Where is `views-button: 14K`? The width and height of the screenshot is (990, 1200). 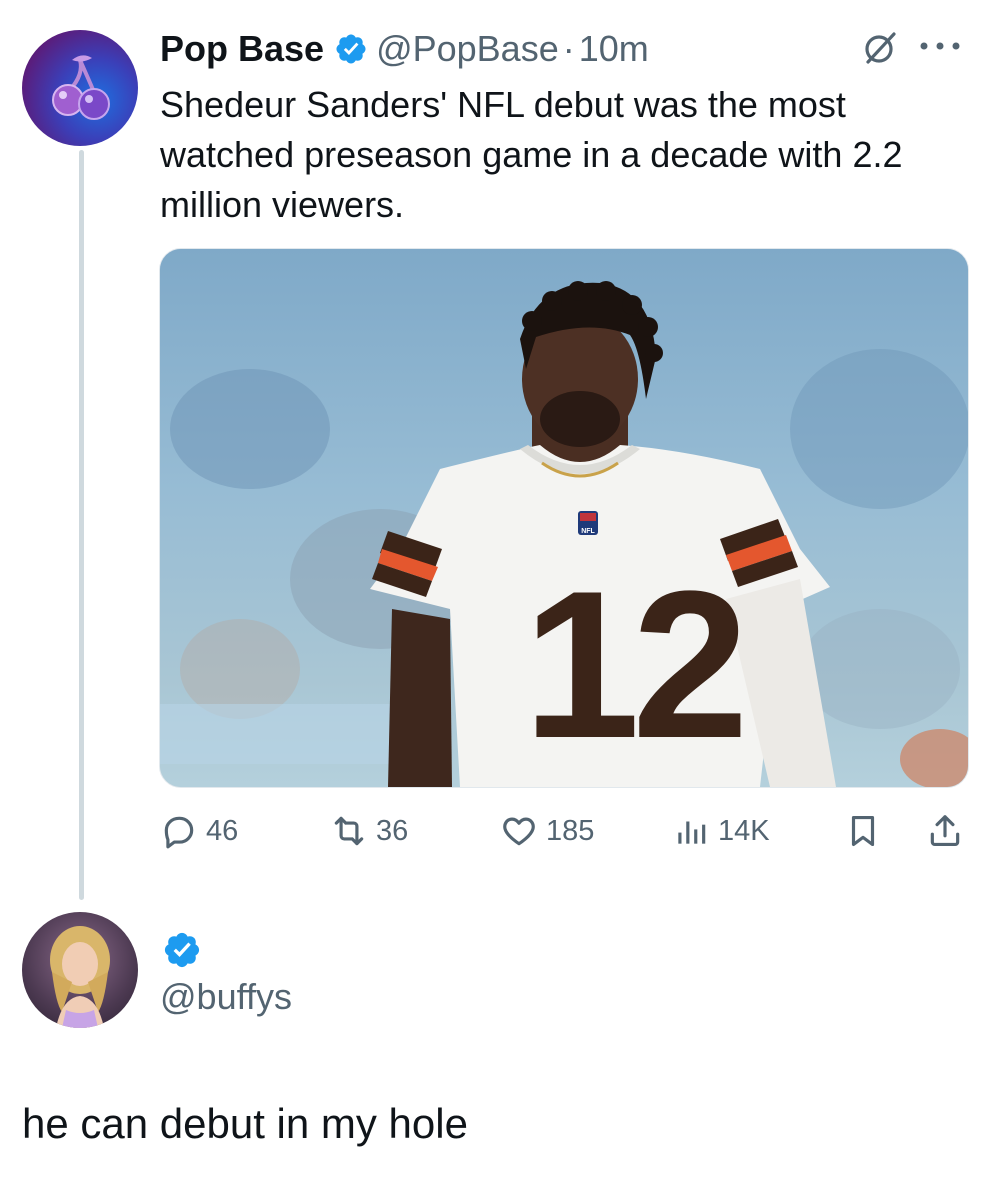
views-button: 14K is located at coordinates (721, 831).